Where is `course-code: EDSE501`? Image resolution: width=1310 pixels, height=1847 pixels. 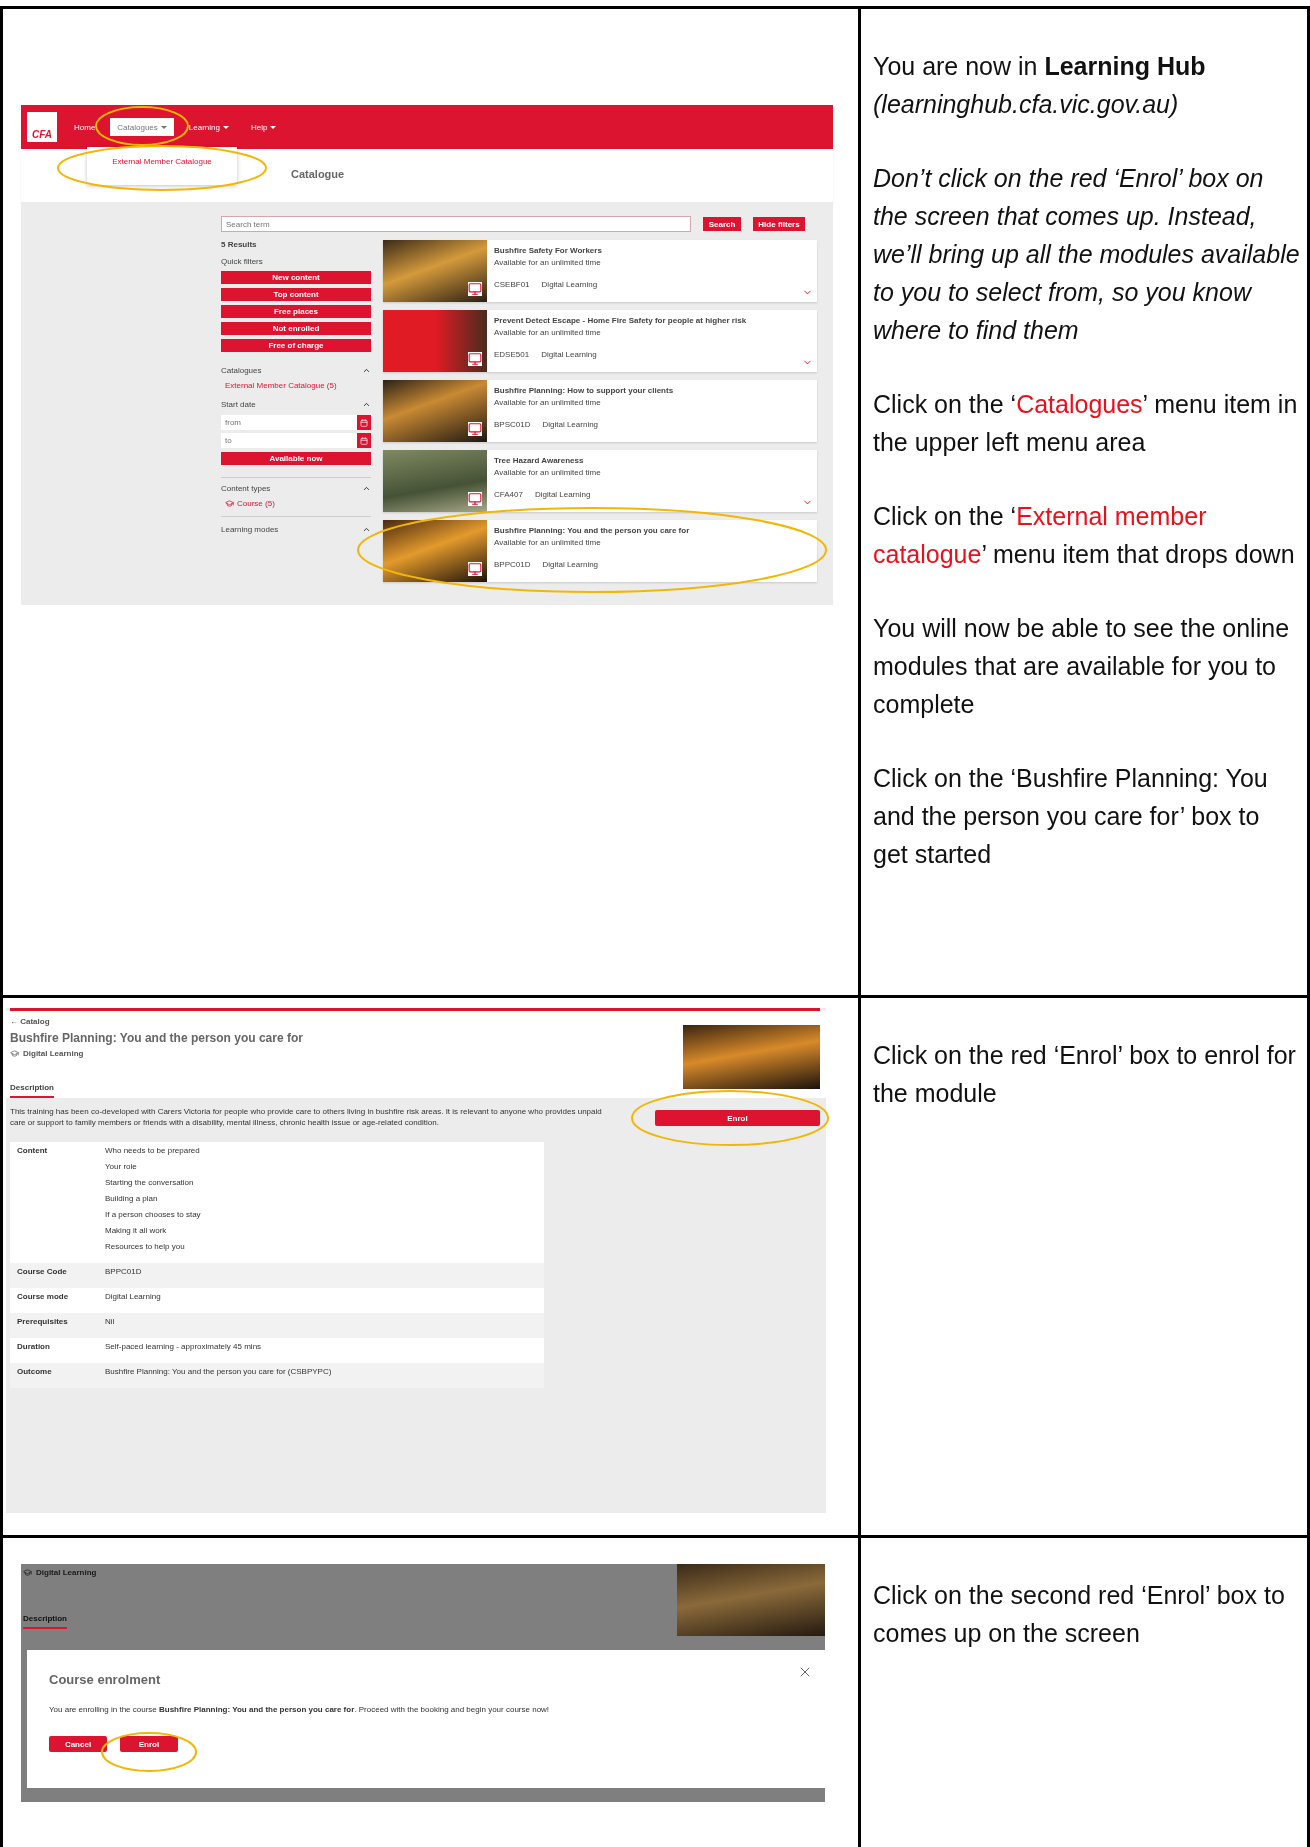
course-code: EDSE501 is located at coordinates (512, 354).